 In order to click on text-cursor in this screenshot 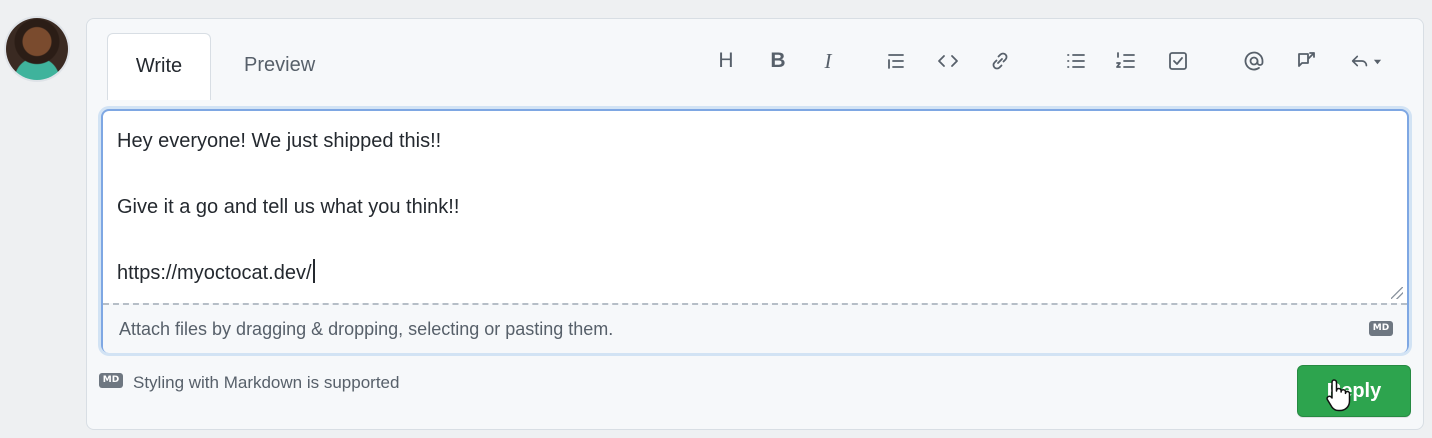, I will do `click(313, 271)`.